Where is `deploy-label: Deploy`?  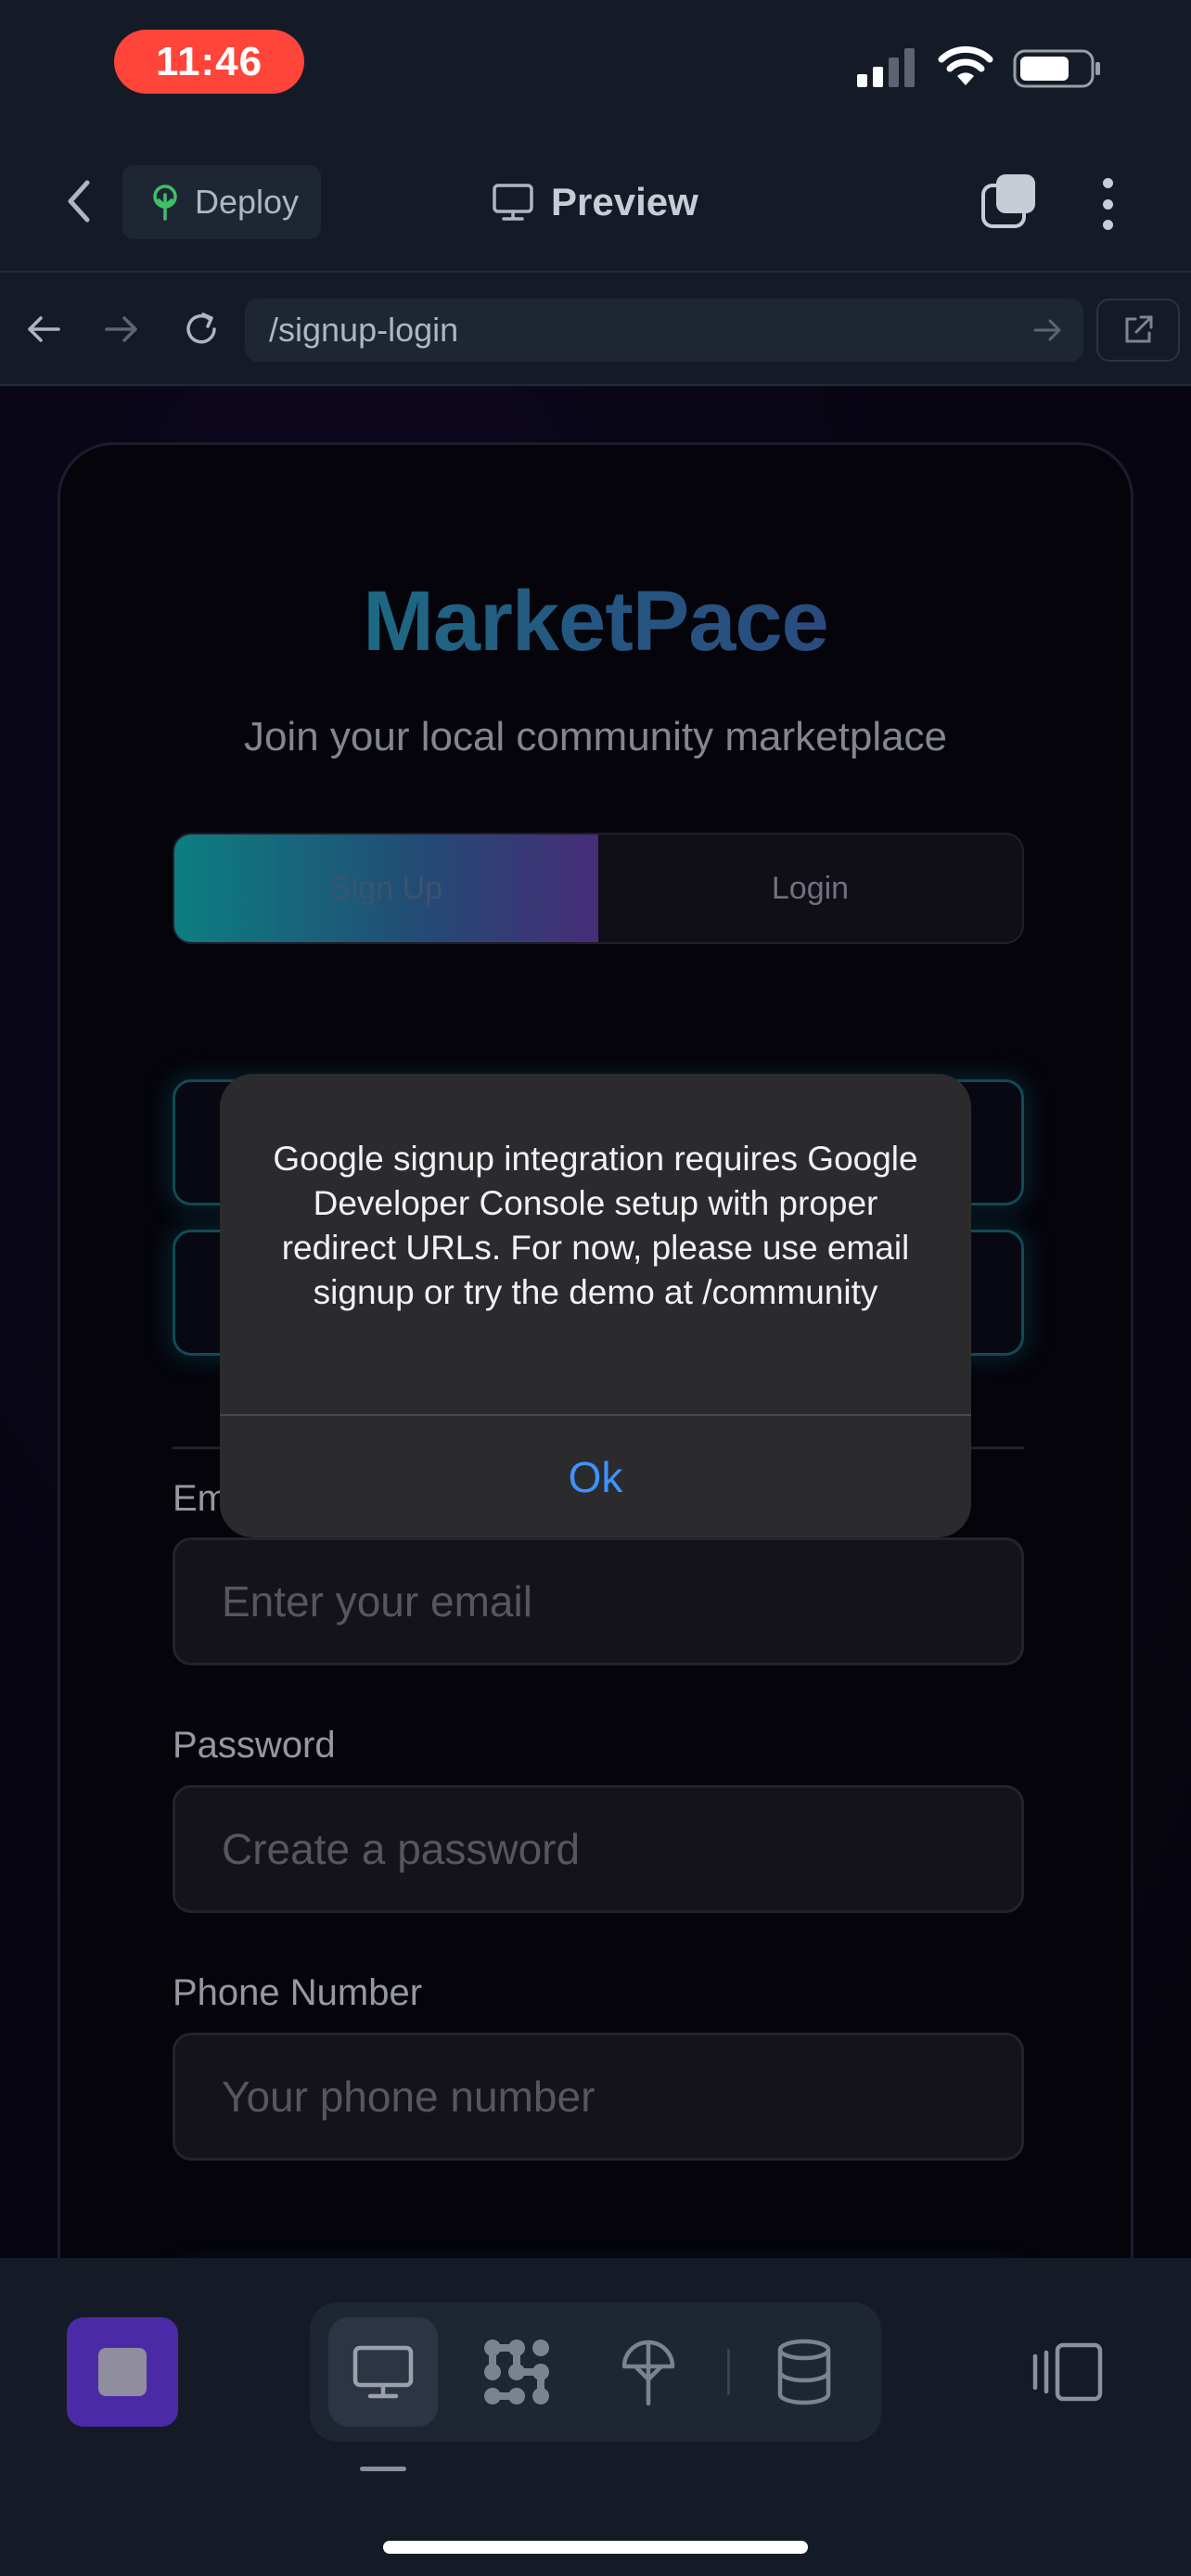
deploy-label: Deploy is located at coordinates (248, 202).